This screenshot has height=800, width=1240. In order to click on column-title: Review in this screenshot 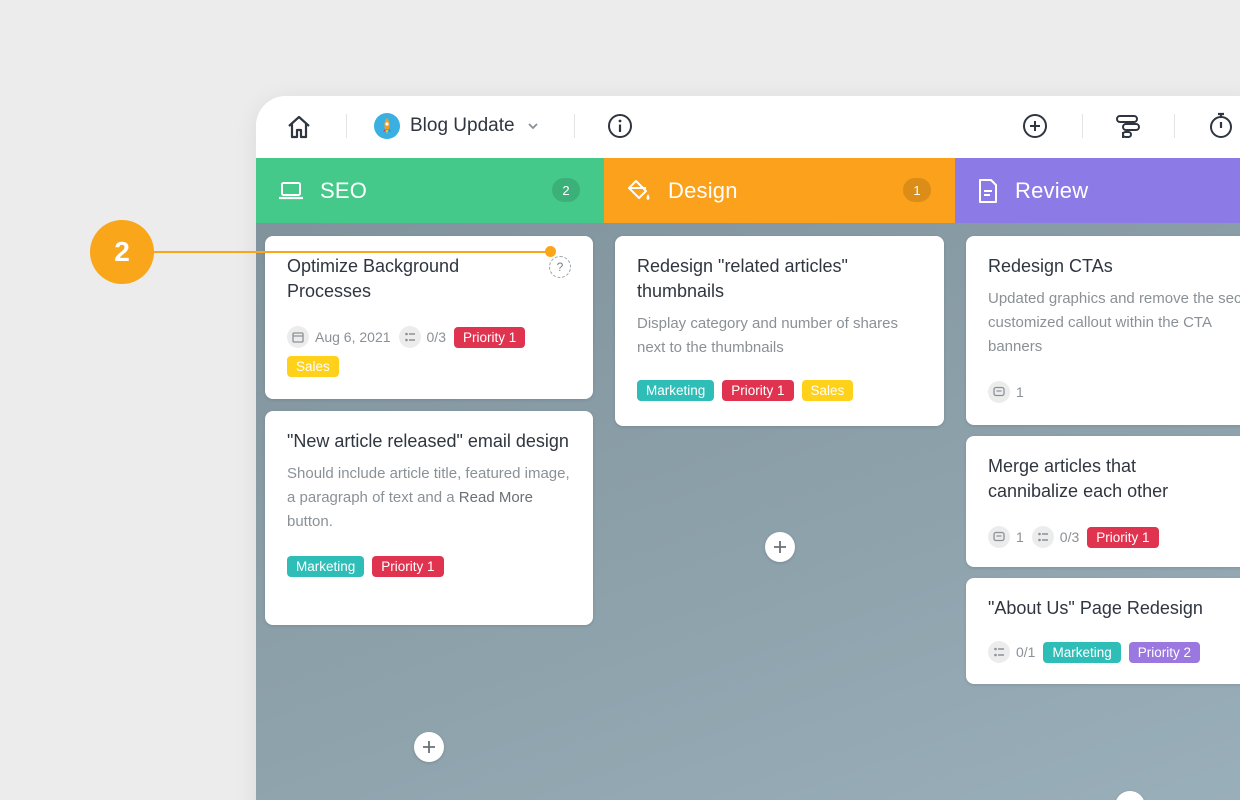, I will do `click(1052, 190)`.